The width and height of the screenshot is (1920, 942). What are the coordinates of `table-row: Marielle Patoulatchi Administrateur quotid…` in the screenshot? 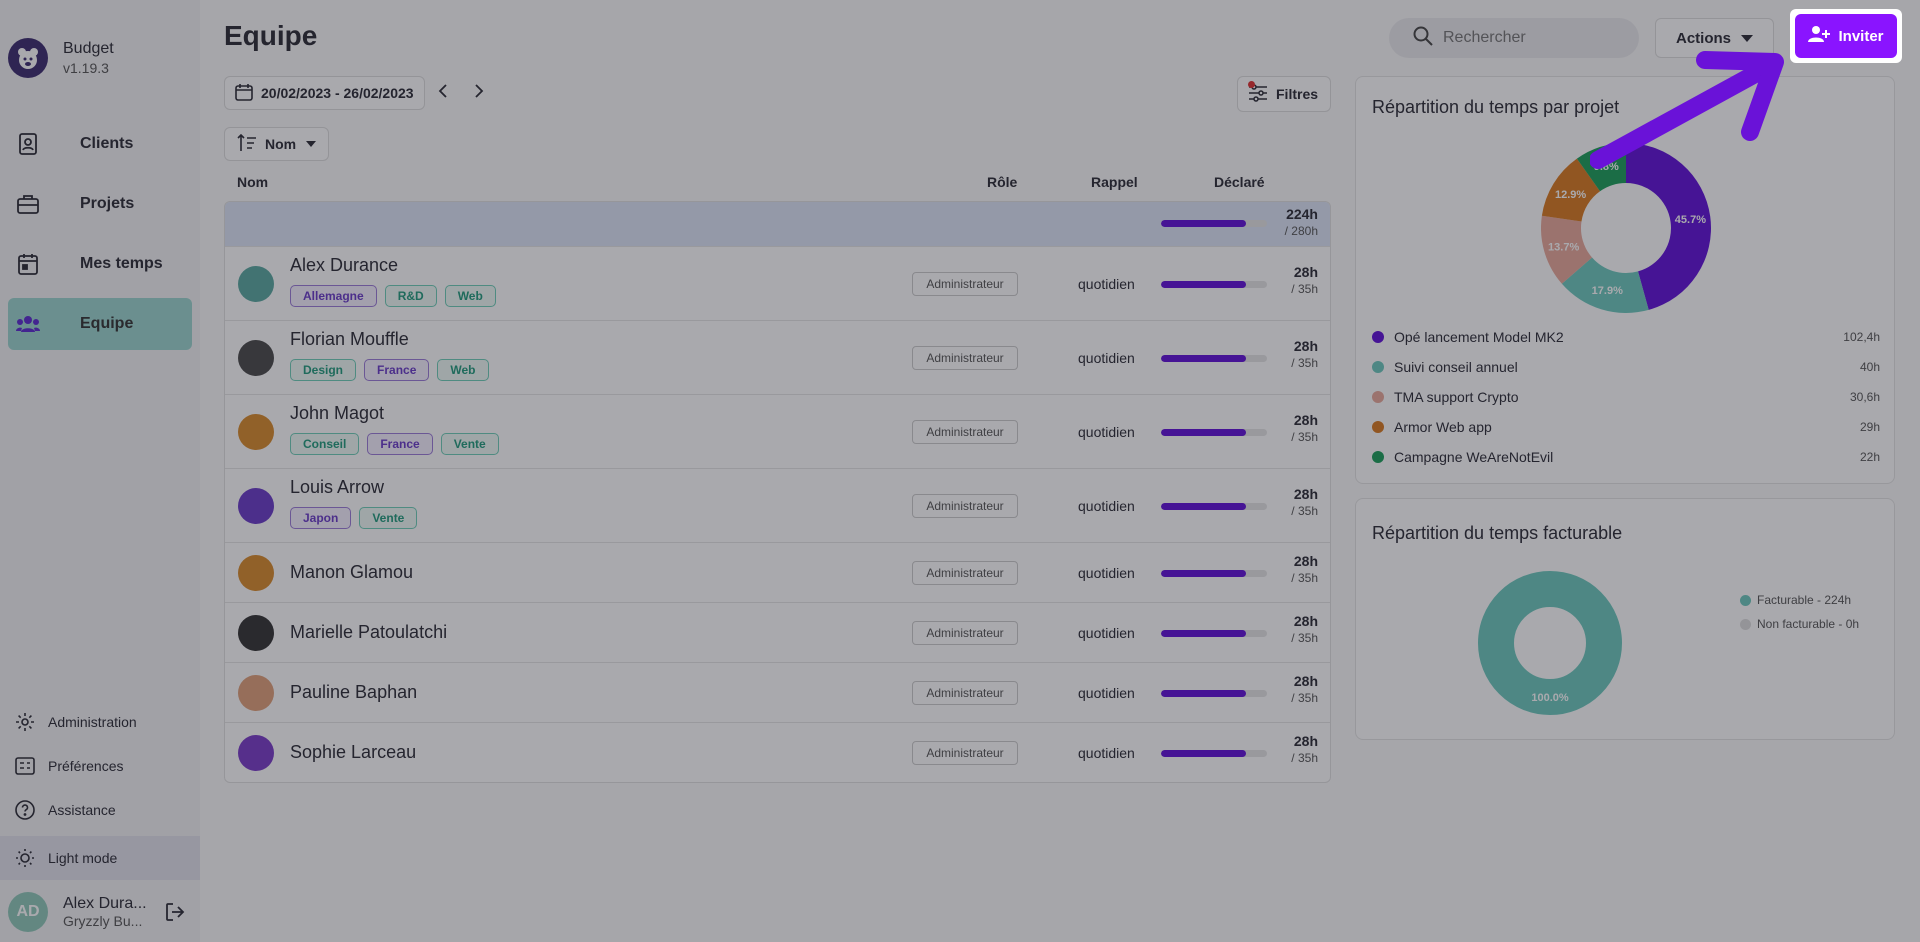 It's located at (777, 632).